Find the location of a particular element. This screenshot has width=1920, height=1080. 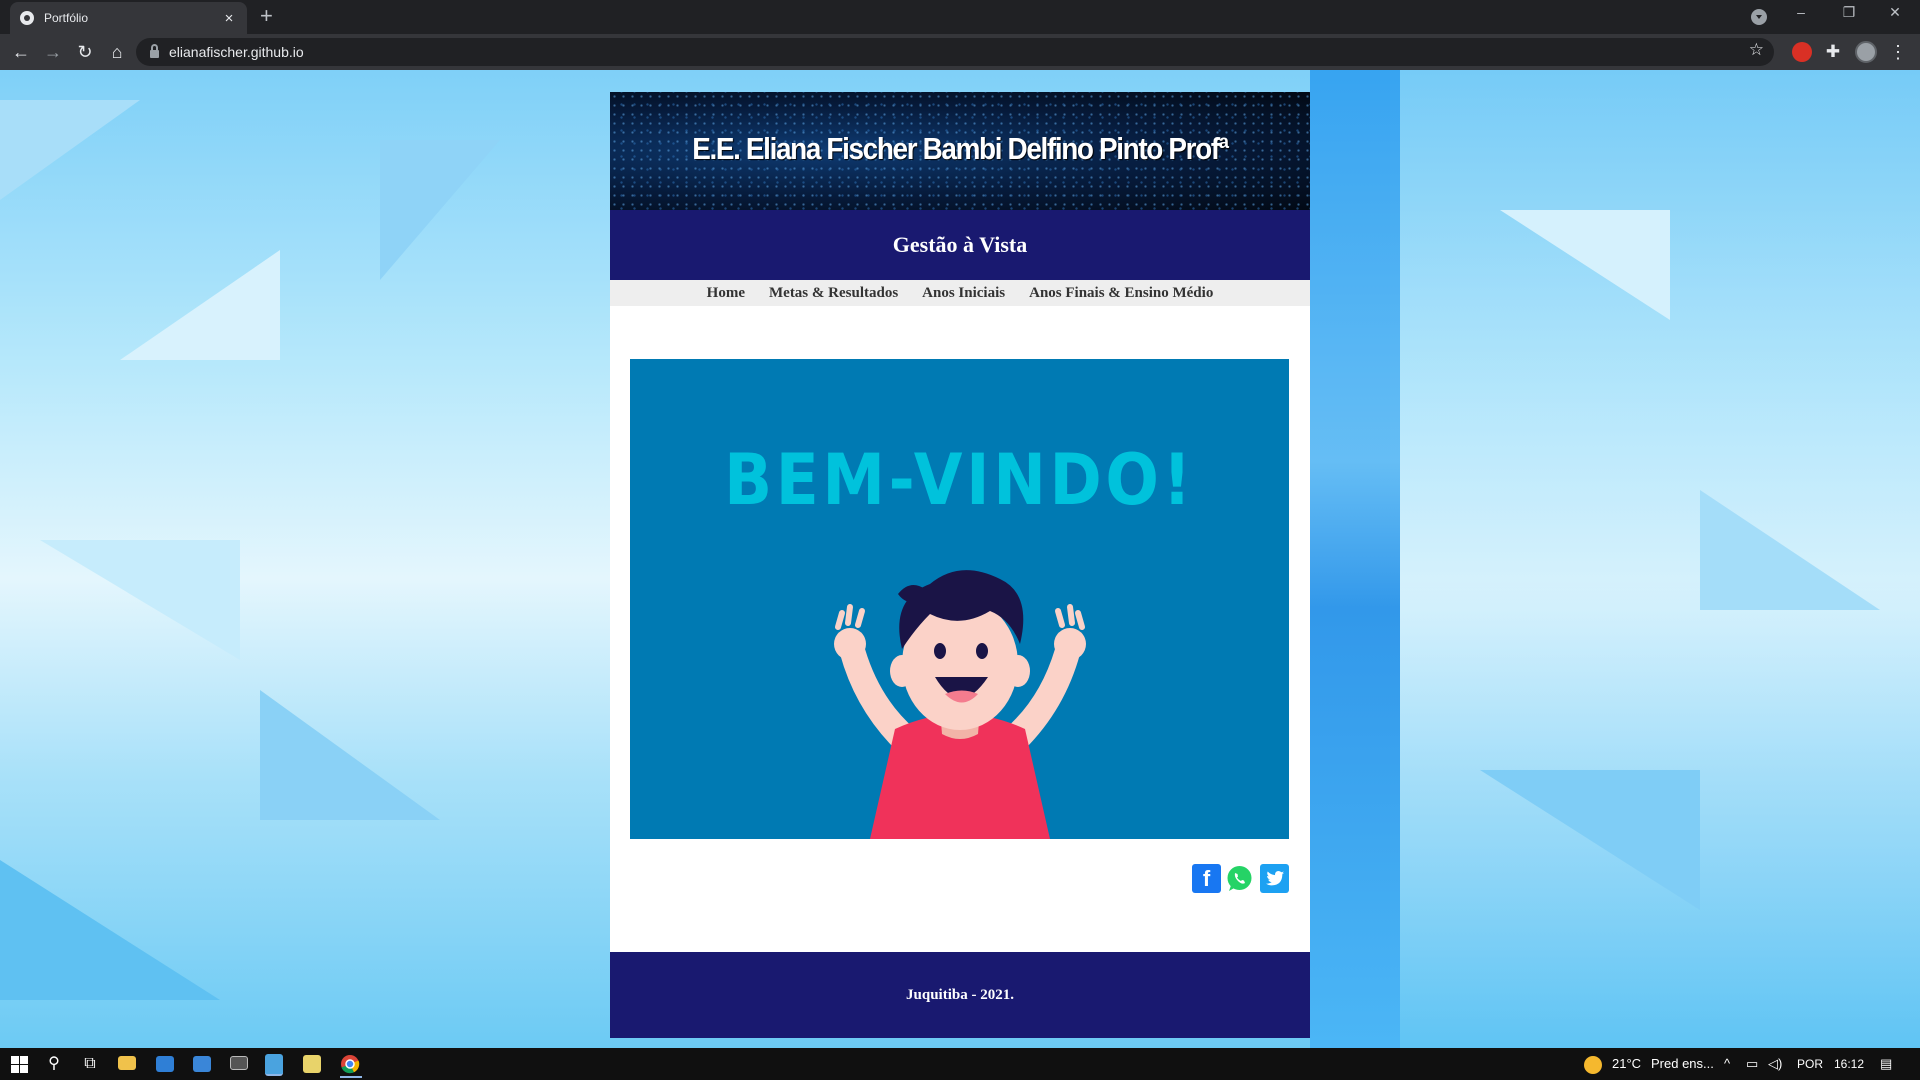

volume-icon: ◁) is located at coordinates (1775, 1064).